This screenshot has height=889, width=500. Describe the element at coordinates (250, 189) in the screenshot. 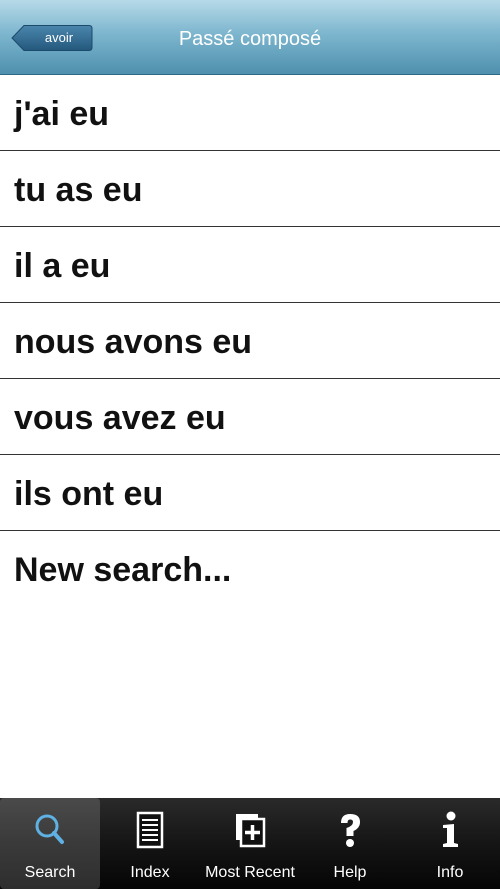

I see `conjugation-row-tu: tu as eu` at that location.